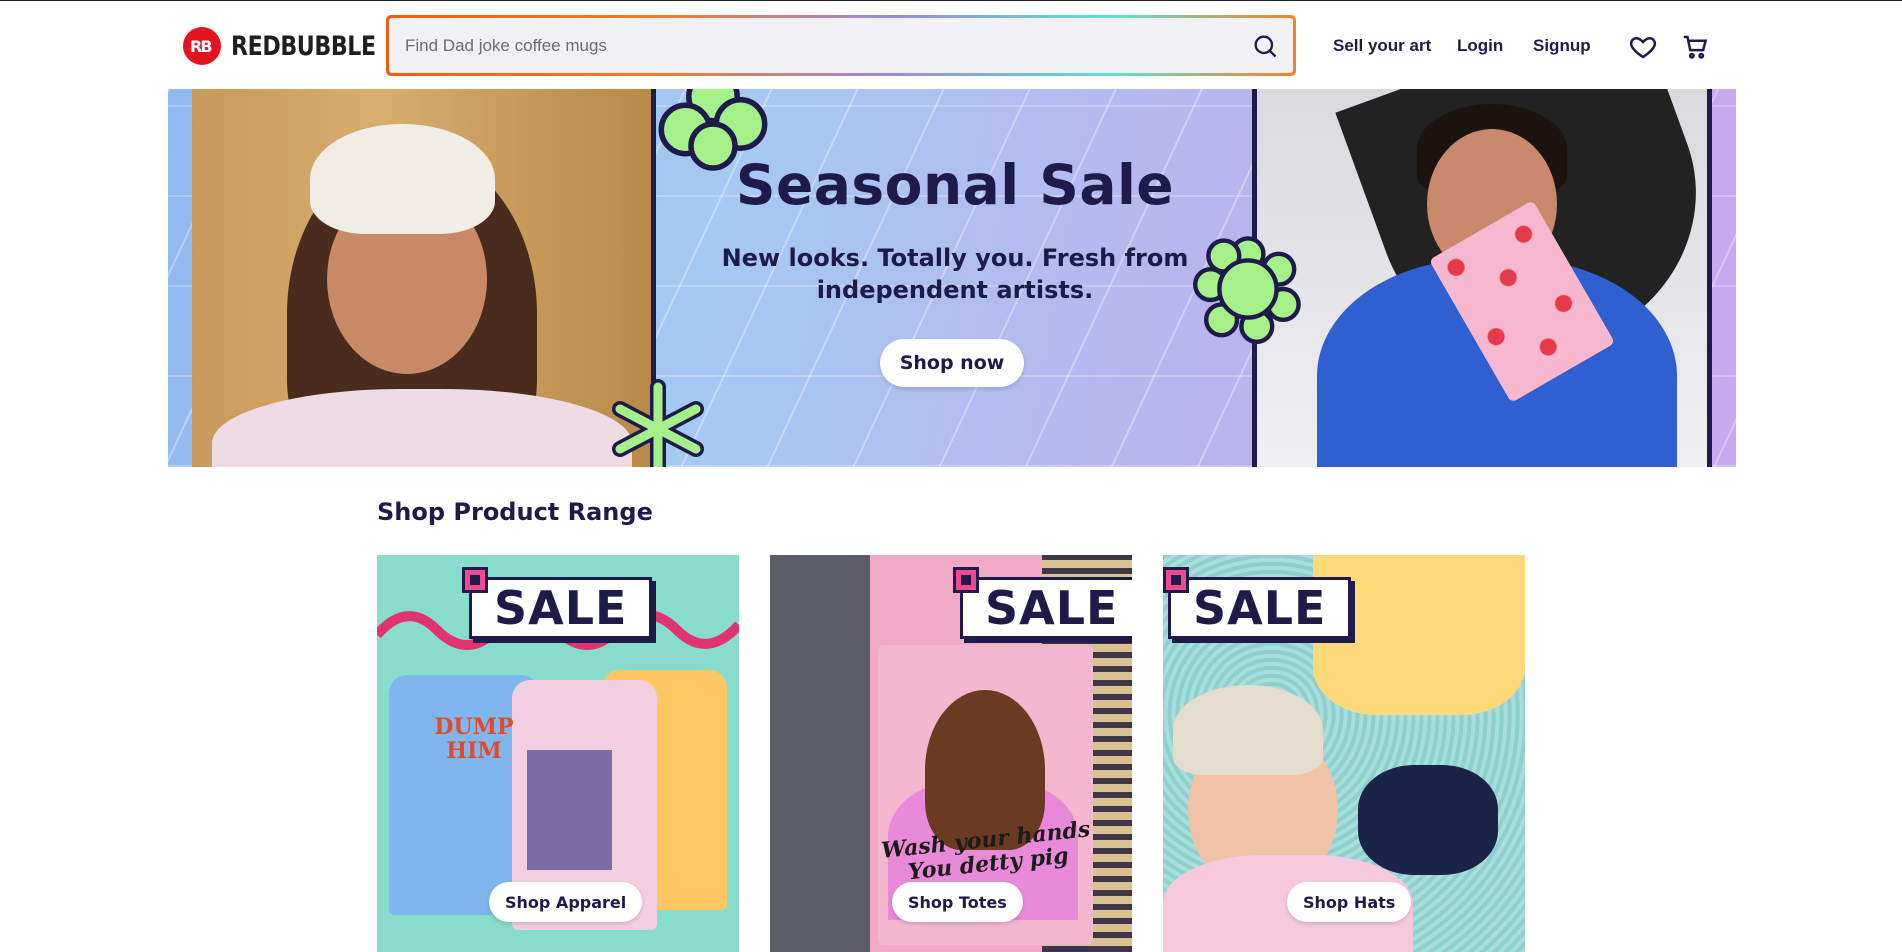 This screenshot has width=1902, height=952. Describe the element at coordinates (955, 185) in the screenshot. I see `hero-title: Seasonal Sale` at that location.